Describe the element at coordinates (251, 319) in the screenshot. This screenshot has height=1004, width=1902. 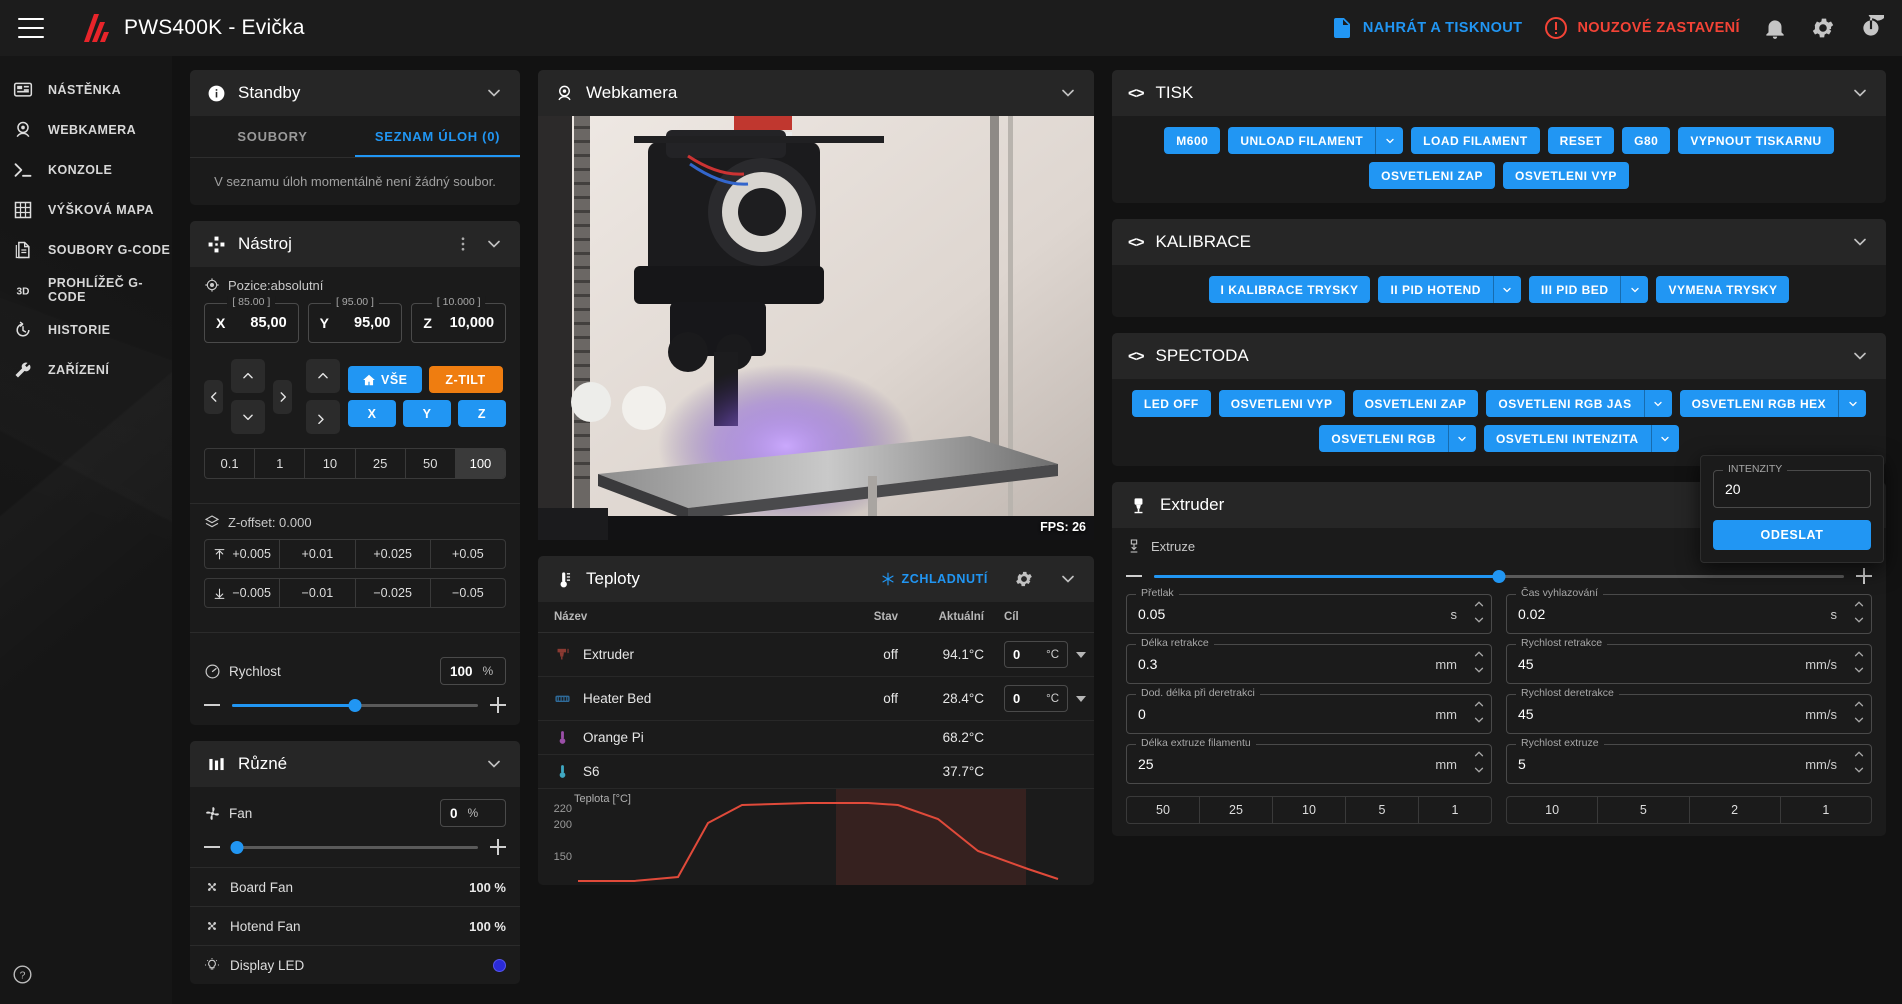
I see `axis-x: [ 85.00 ] X 85,00` at that location.